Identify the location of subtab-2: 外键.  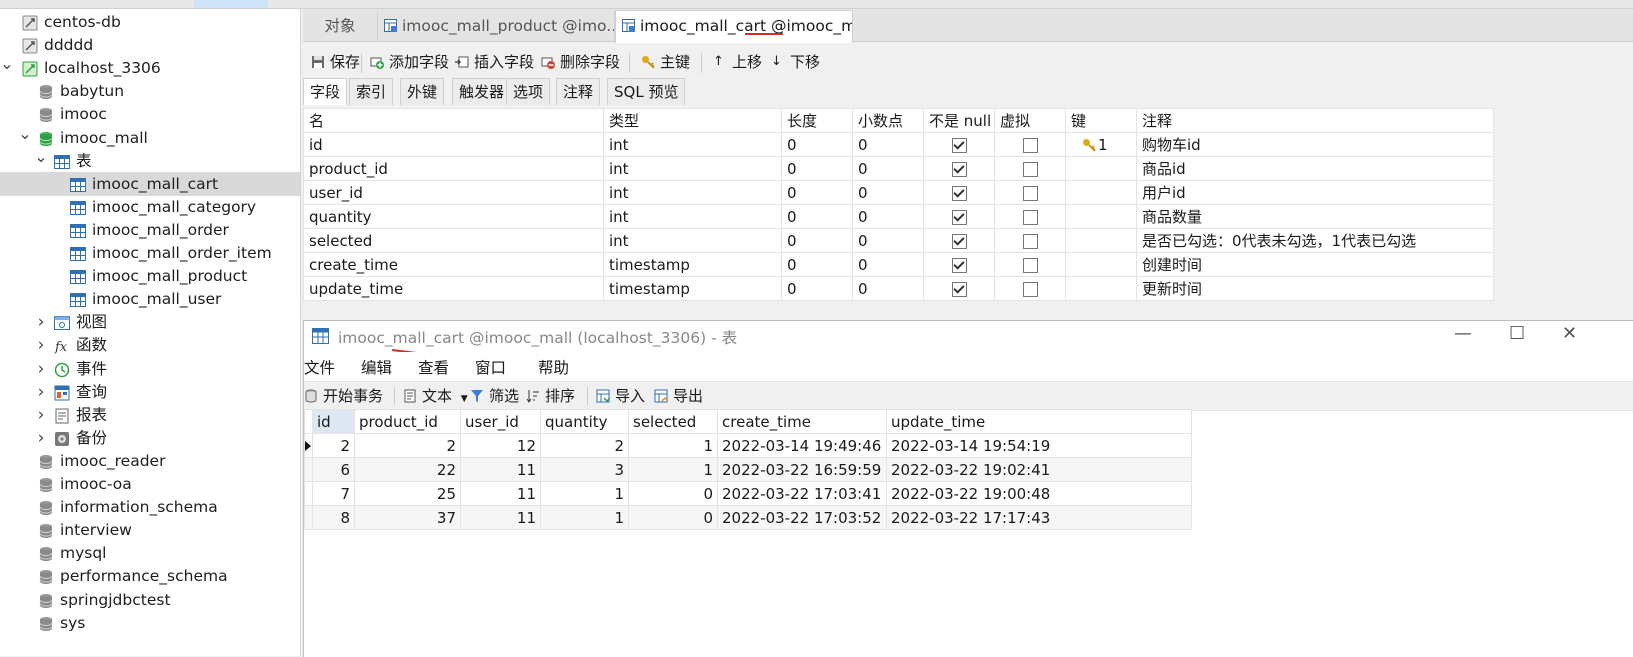
(422, 91).